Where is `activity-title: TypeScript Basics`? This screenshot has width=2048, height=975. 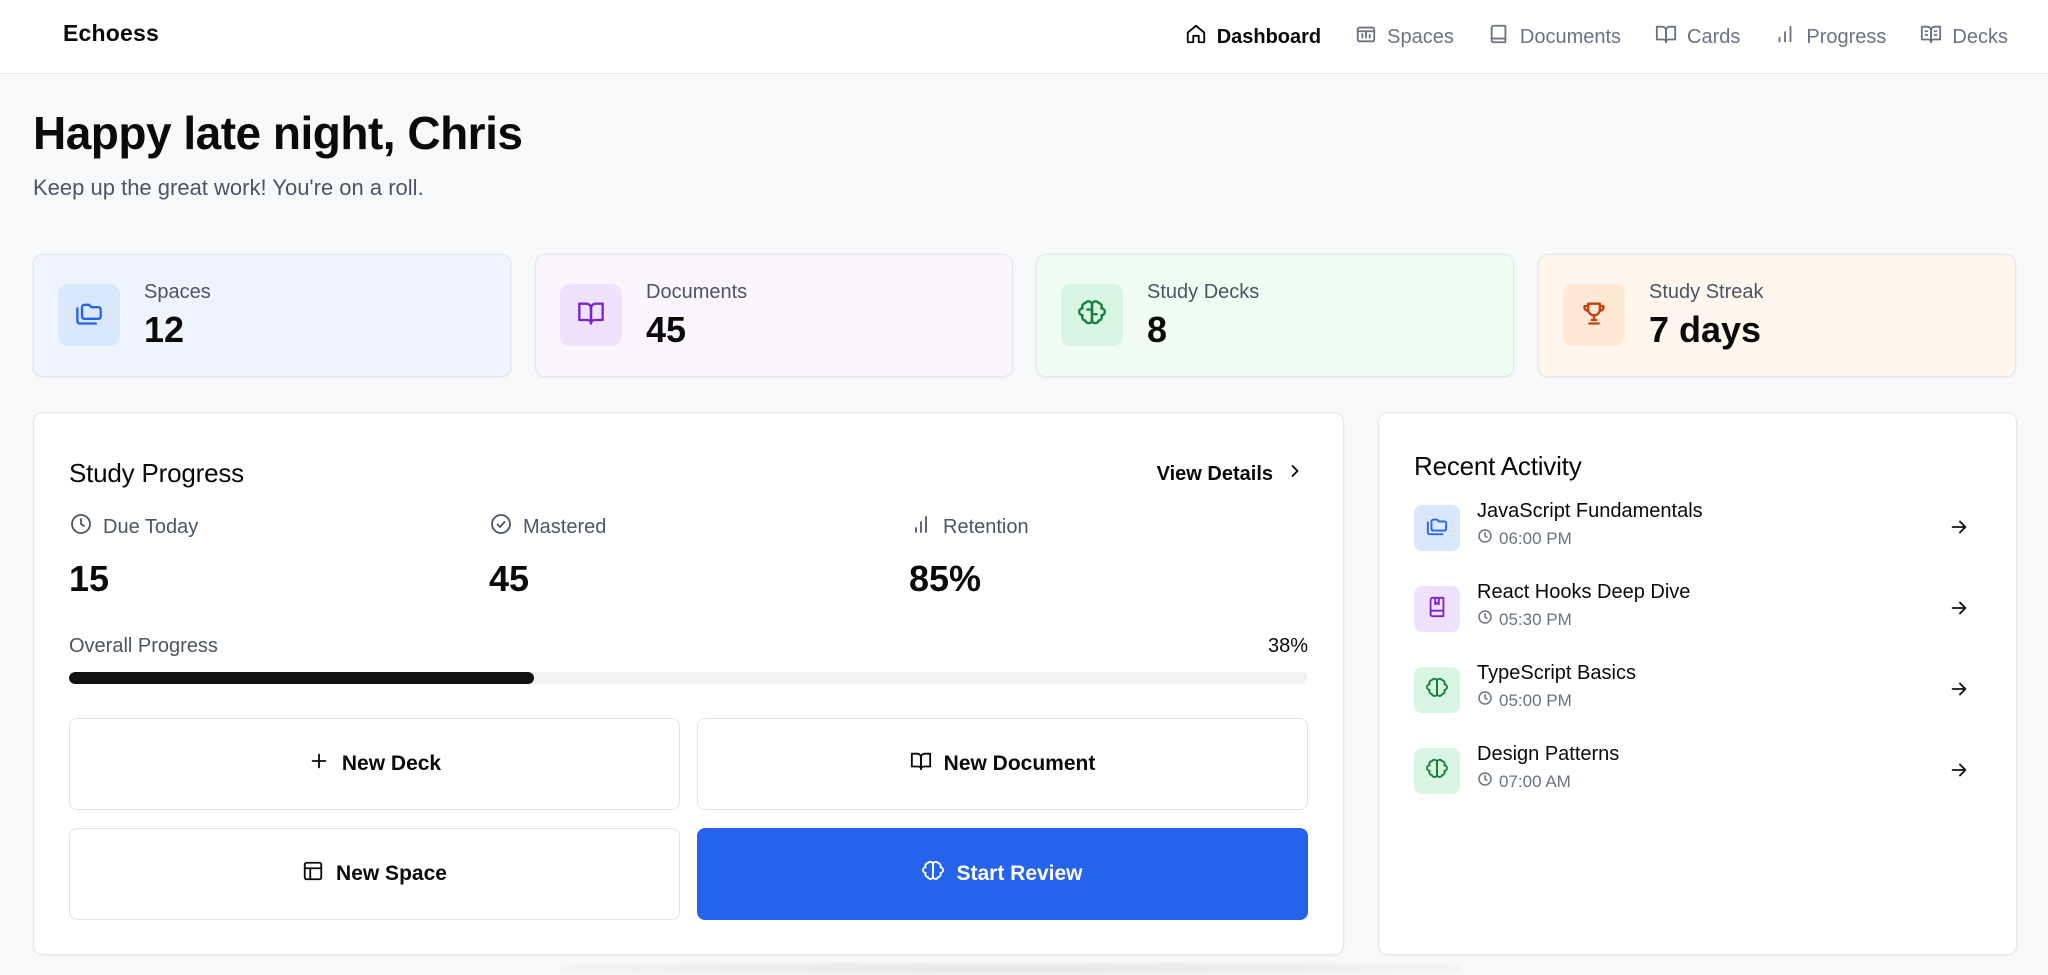 activity-title: TypeScript Basics is located at coordinates (1556, 673).